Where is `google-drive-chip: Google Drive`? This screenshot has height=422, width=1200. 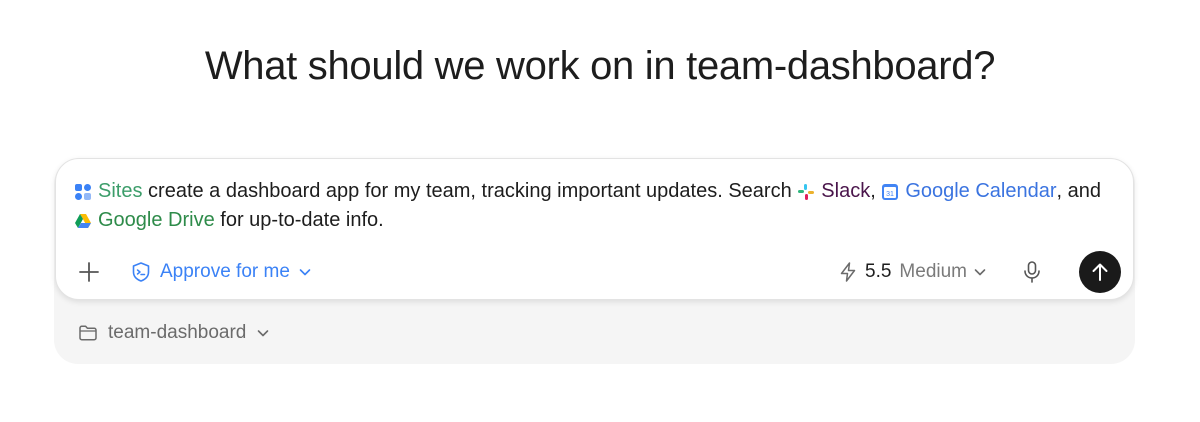 google-drive-chip: Google Drive is located at coordinates (144, 220).